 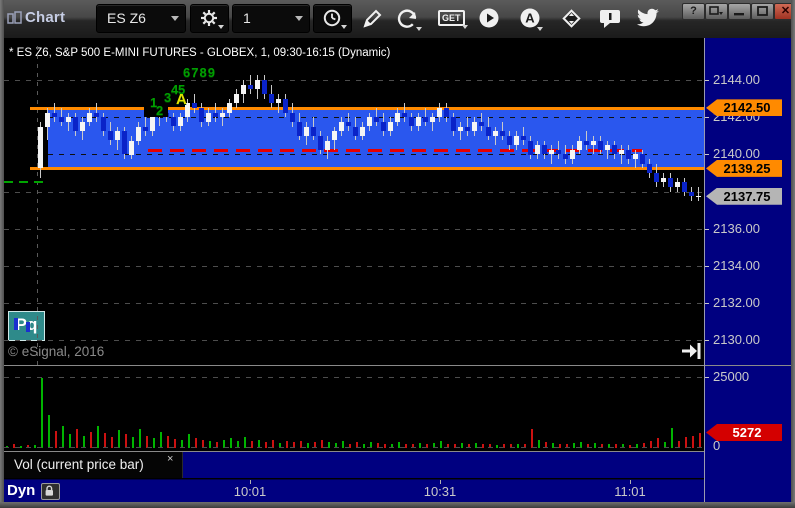 I want to click on esignal-watermark: © eSignal, 2016, so click(x=56, y=351).